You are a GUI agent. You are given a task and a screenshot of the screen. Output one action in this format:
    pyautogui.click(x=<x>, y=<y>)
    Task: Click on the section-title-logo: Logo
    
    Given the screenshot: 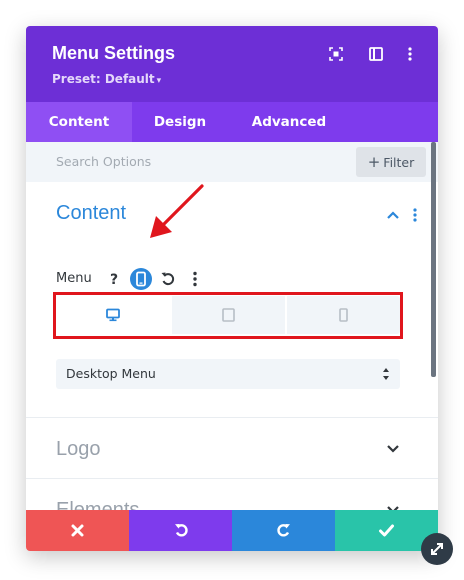 What is the action you would take?
    pyautogui.click(x=78, y=449)
    